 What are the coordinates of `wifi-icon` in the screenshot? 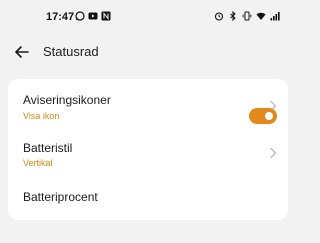 It's located at (261, 16).